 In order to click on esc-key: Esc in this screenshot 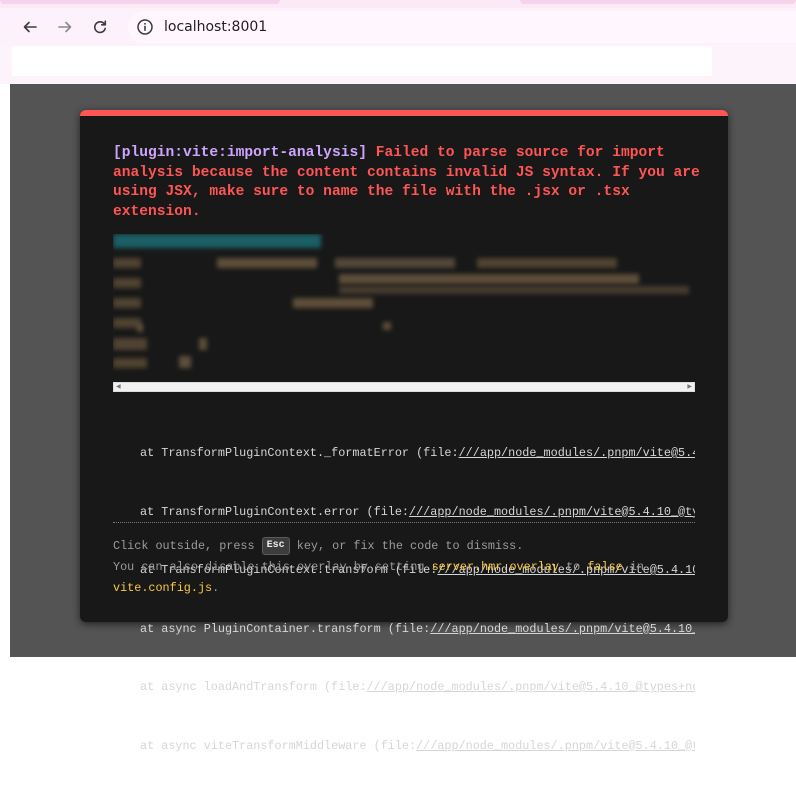, I will do `click(275, 545)`.